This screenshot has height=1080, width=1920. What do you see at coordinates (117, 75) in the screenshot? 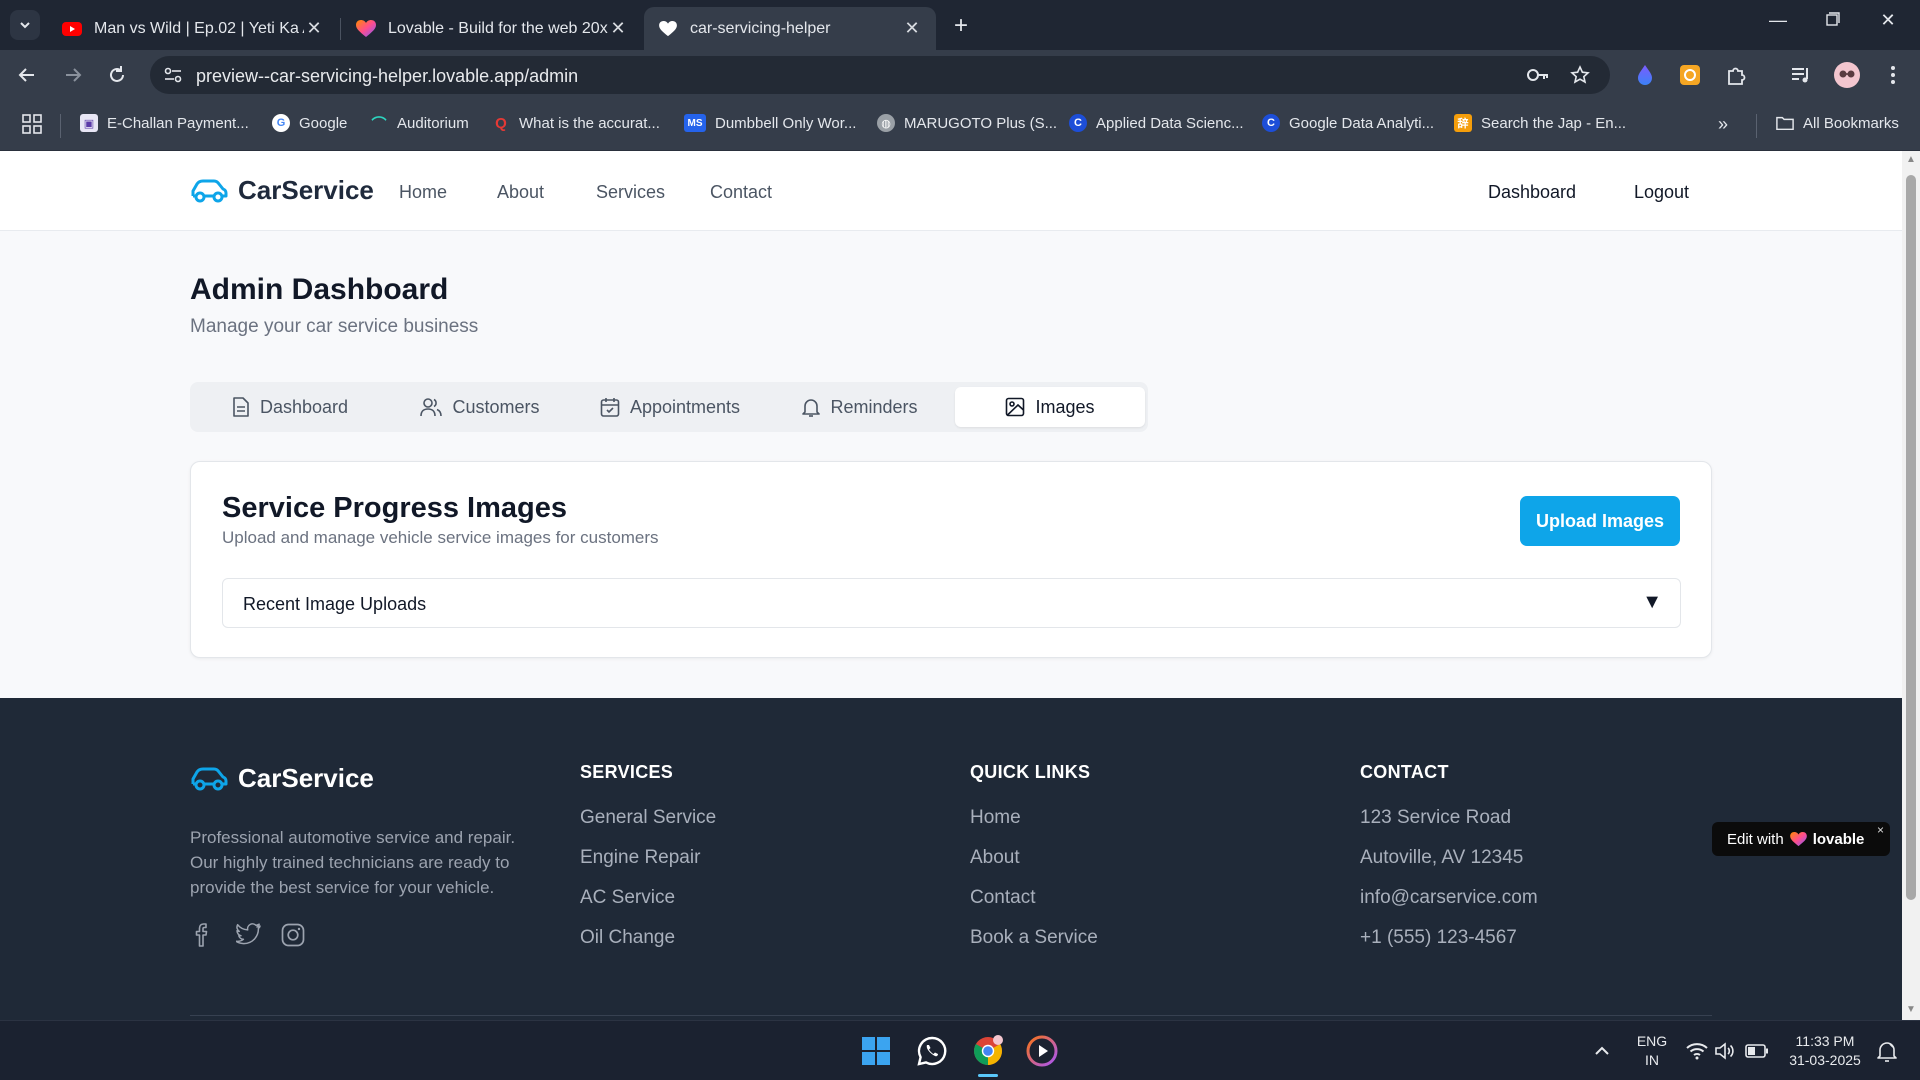
I see `reload-button` at bounding box center [117, 75].